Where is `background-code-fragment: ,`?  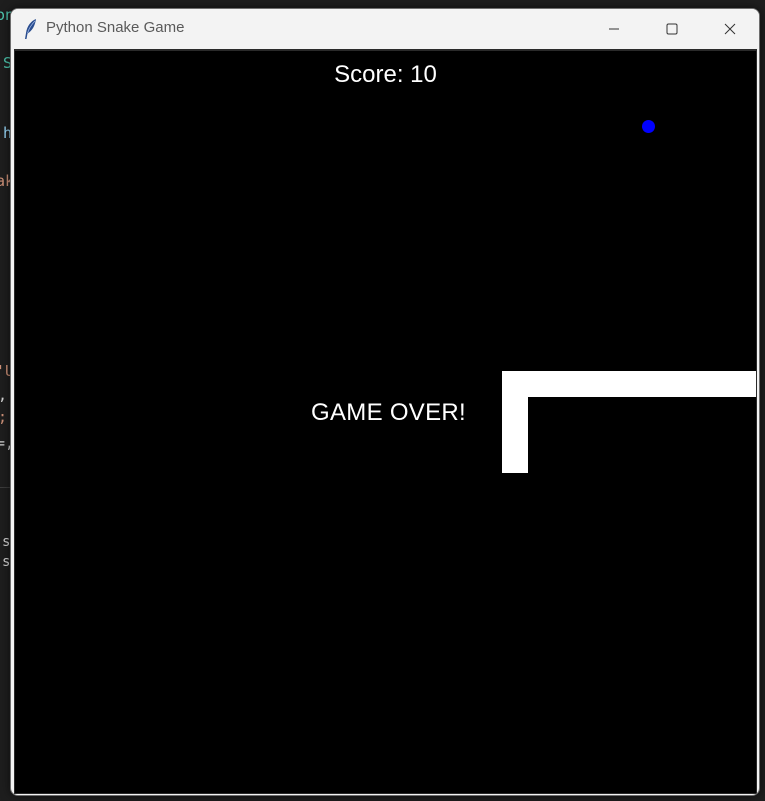 background-code-fragment: , is located at coordinates (3, 395).